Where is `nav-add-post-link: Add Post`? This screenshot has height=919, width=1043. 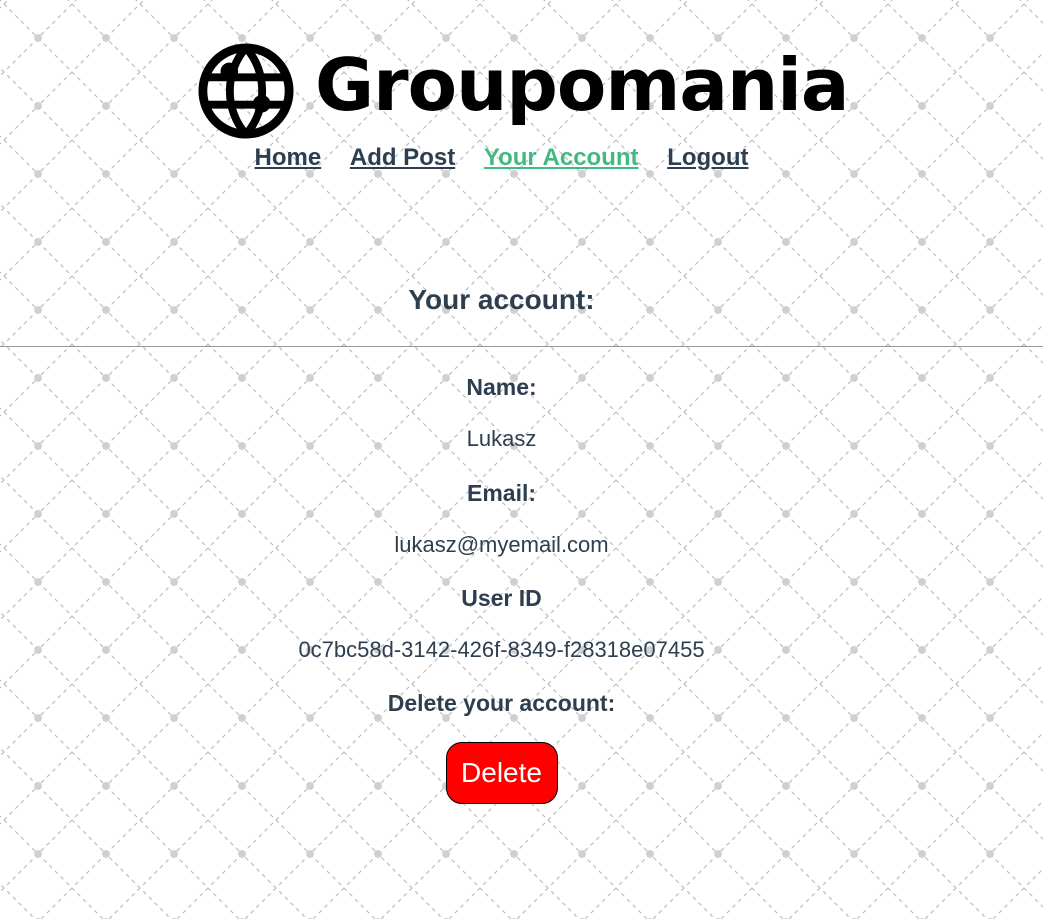
nav-add-post-link: Add Post is located at coordinates (402, 157).